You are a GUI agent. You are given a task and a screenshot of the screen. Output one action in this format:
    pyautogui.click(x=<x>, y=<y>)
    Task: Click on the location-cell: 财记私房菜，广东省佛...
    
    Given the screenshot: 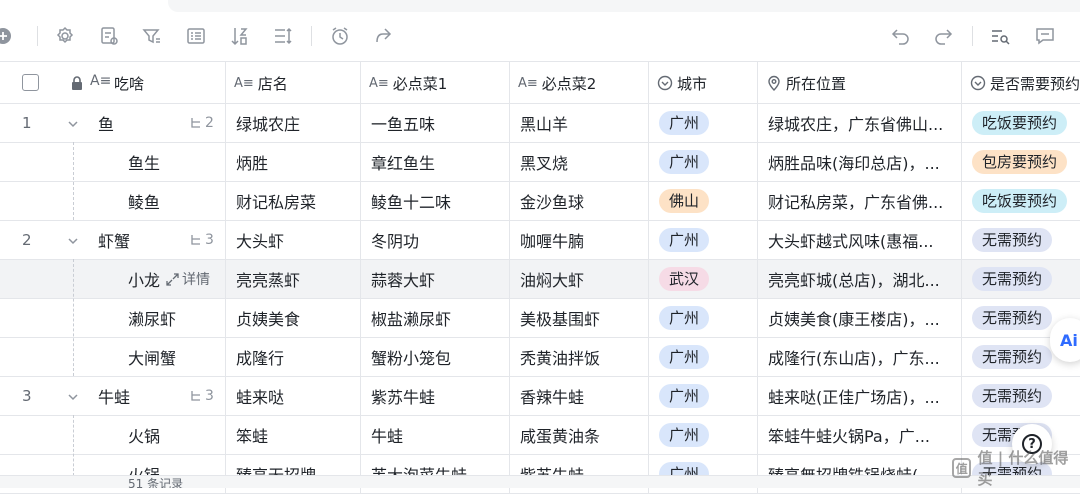 What is the action you would take?
    pyautogui.click(x=860, y=201)
    